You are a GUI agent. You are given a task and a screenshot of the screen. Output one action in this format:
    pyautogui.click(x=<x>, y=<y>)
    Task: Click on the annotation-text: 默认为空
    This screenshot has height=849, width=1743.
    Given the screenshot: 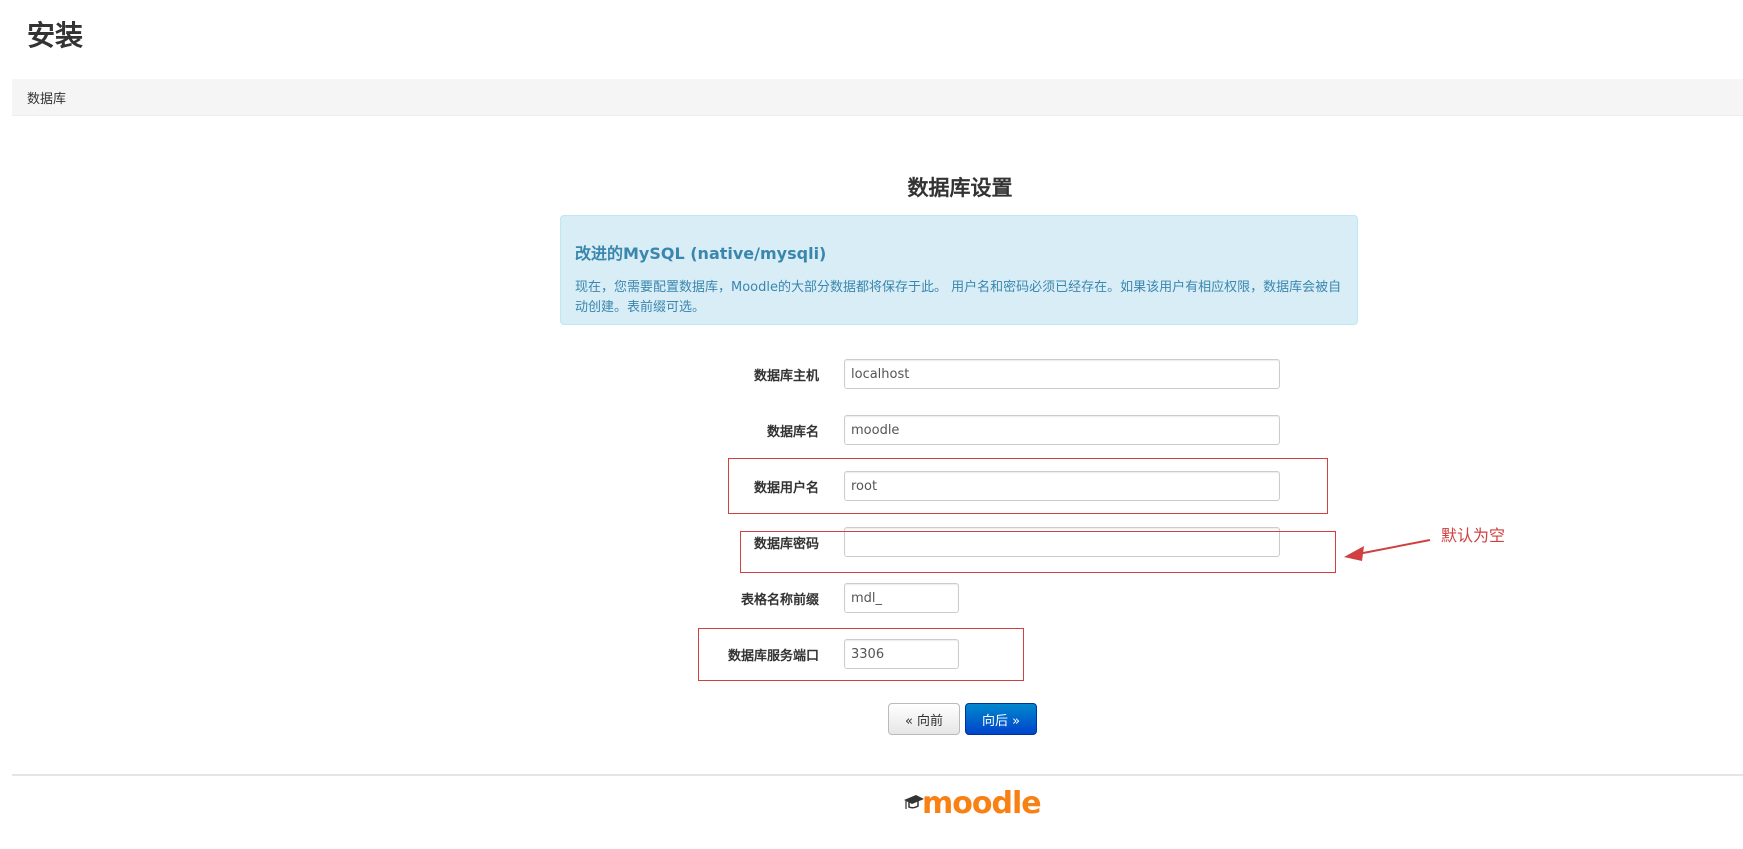 What is the action you would take?
    pyautogui.click(x=1473, y=535)
    